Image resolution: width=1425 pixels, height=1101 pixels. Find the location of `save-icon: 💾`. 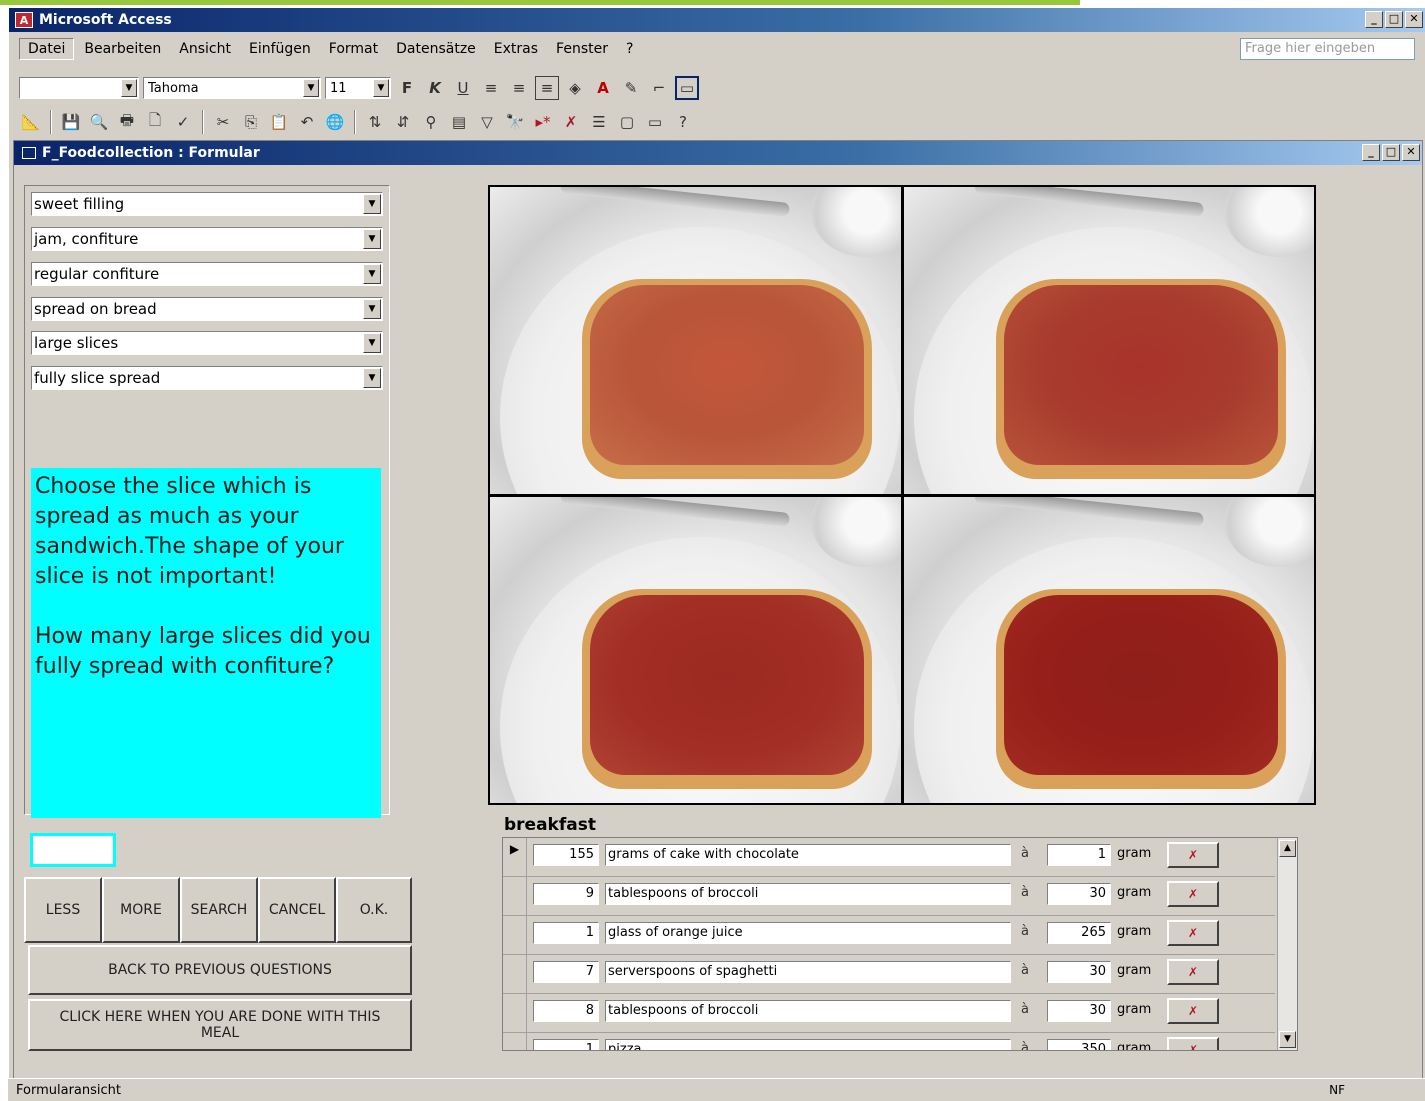

save-icon: 💾 is located at coordinates (71, 122).